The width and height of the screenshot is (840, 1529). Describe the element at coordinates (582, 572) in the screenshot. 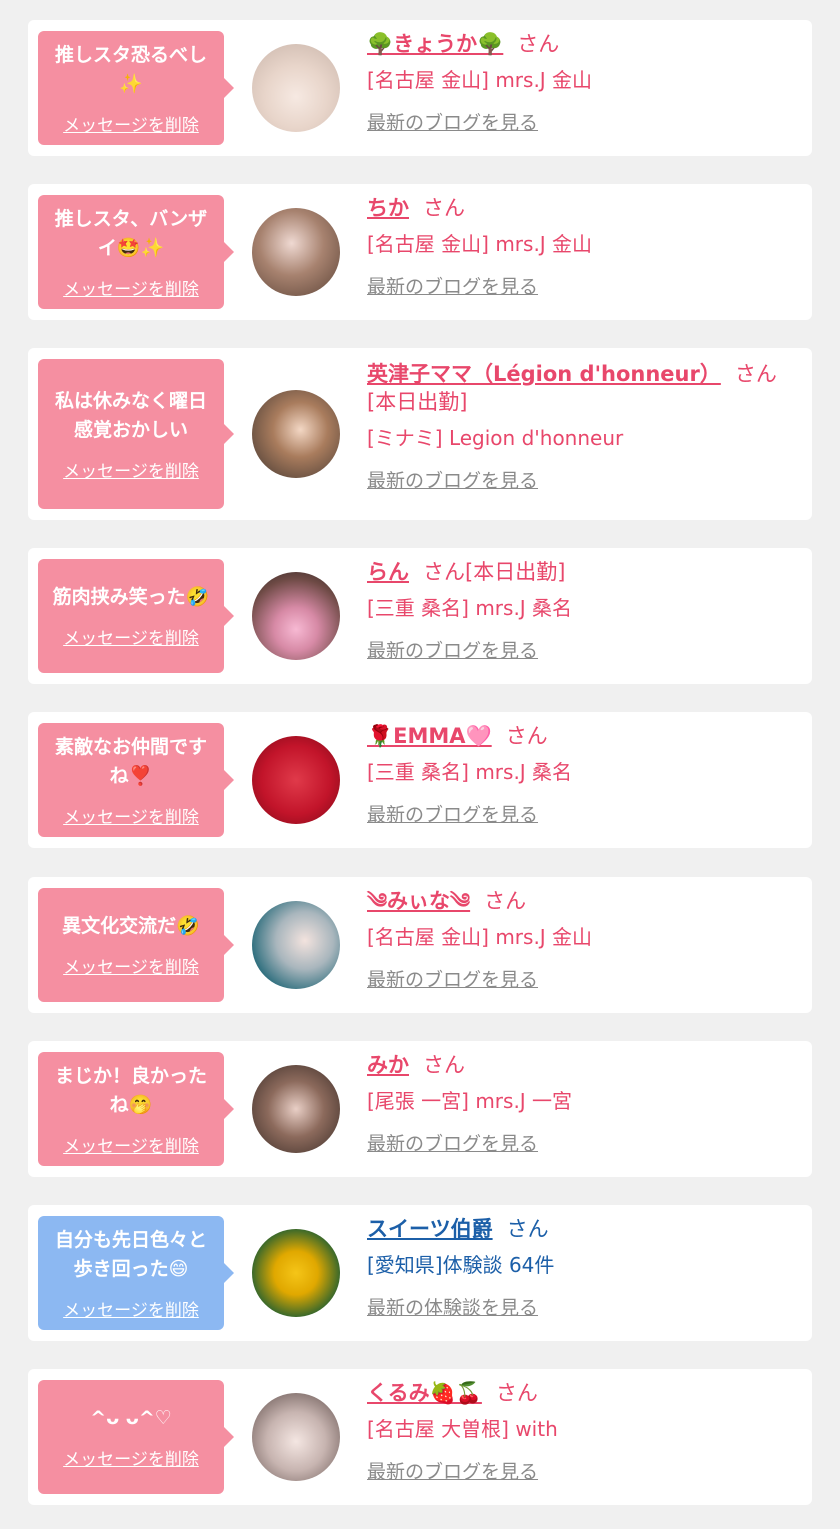

I see `name-line: らん さん[本日出勤]` at that location.